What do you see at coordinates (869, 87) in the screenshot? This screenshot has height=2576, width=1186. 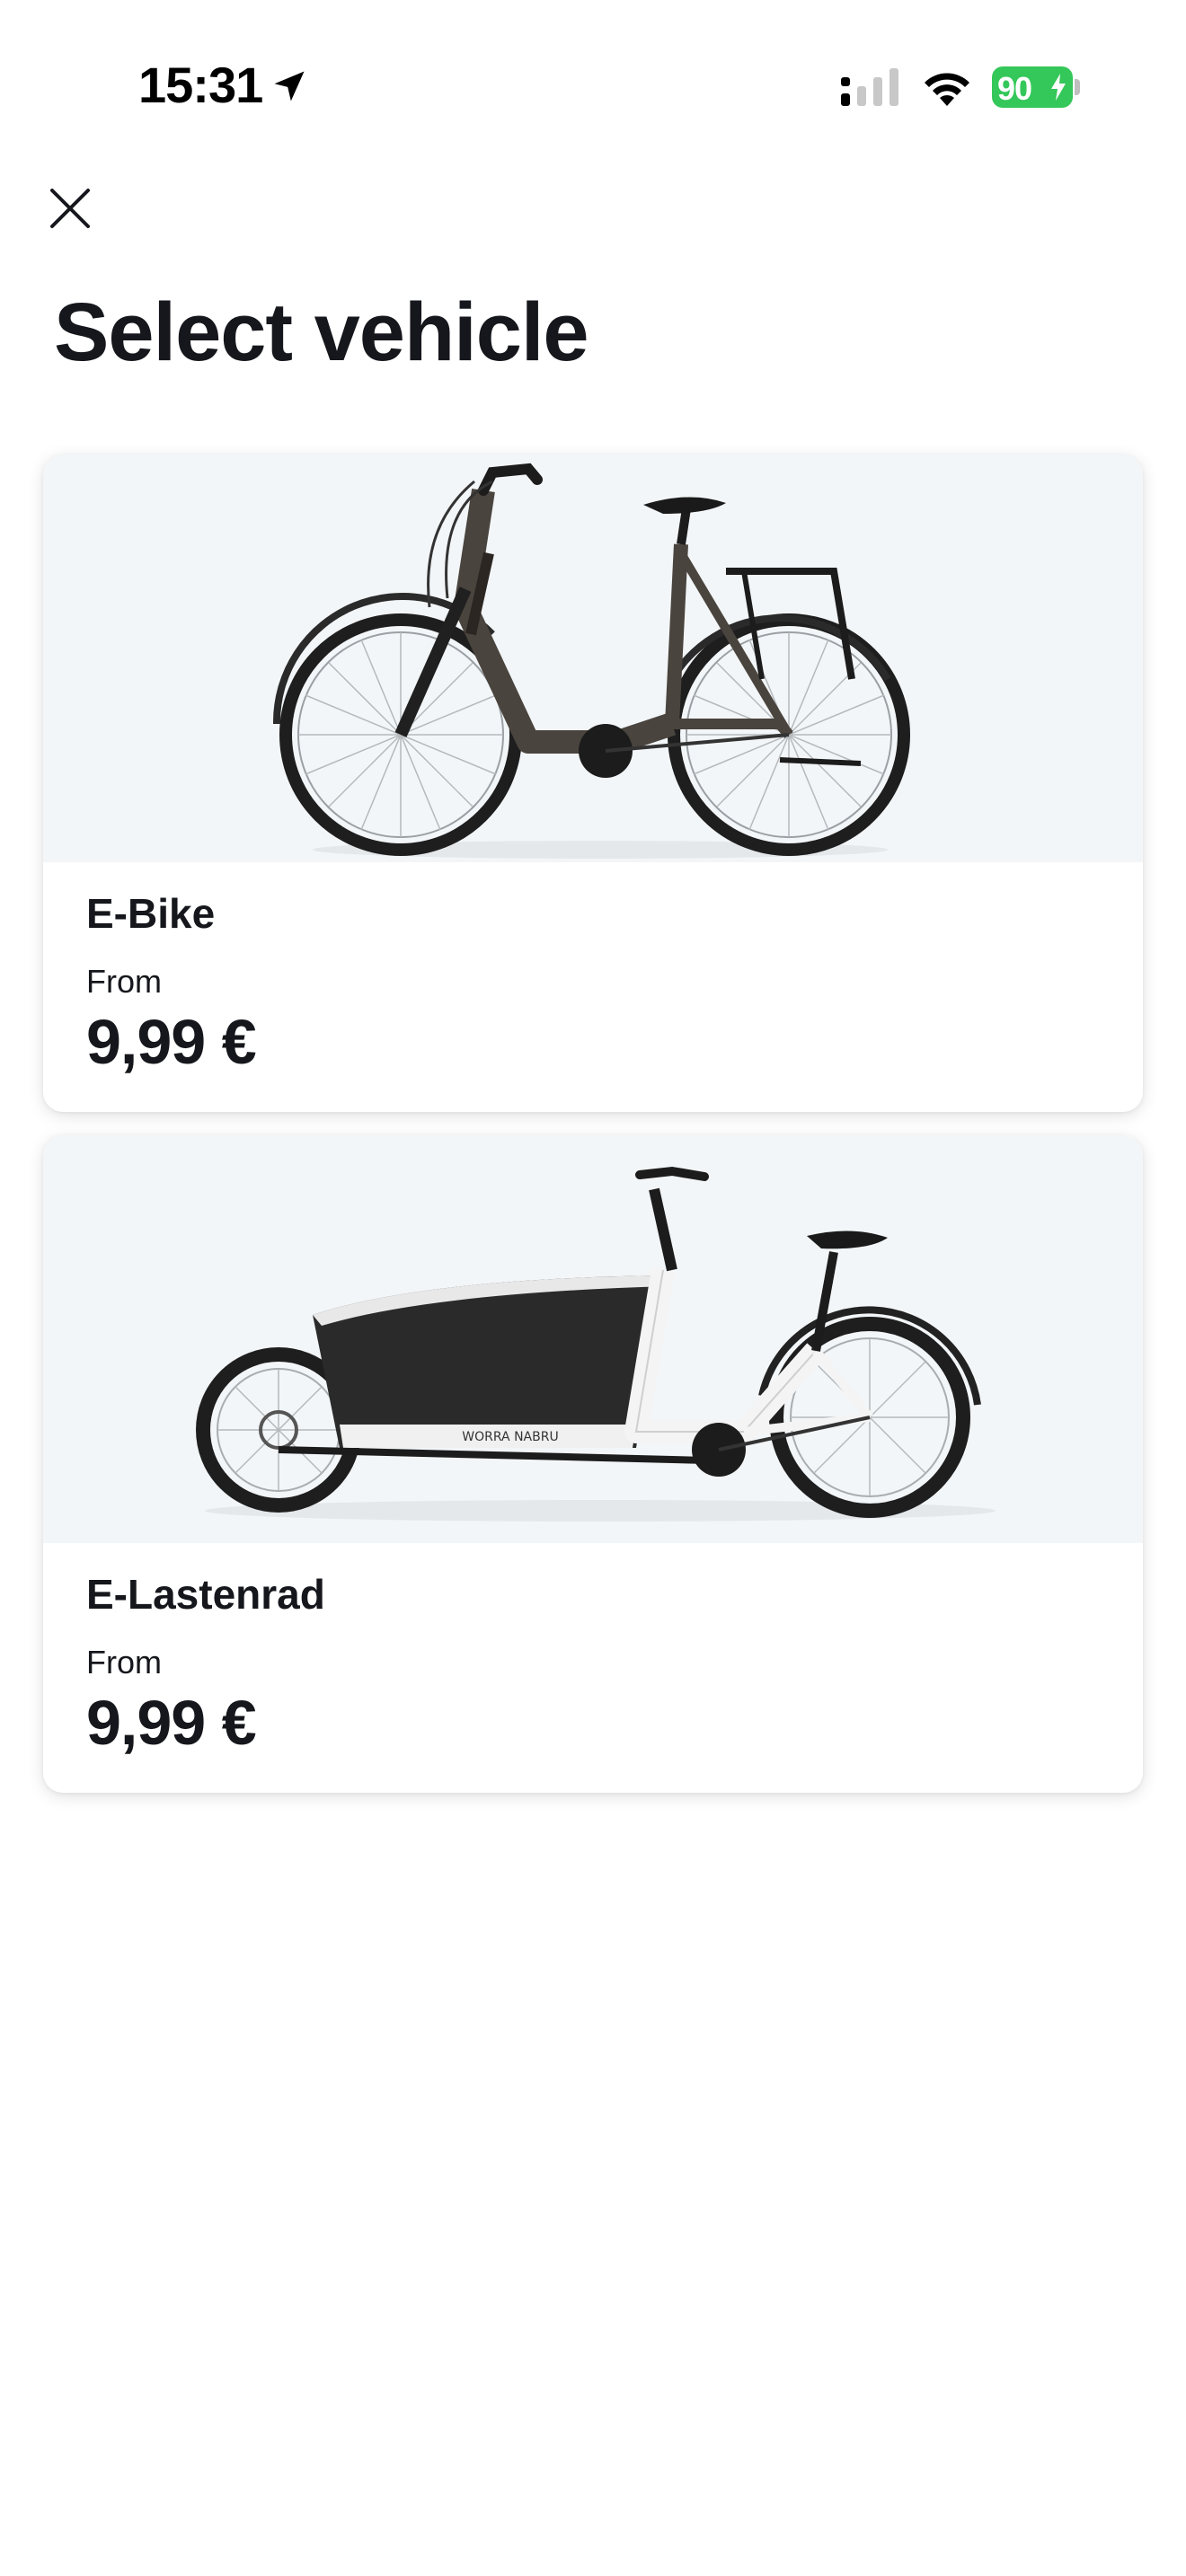 I see `cellular-signal-icon` at bounding box center [869, 87].